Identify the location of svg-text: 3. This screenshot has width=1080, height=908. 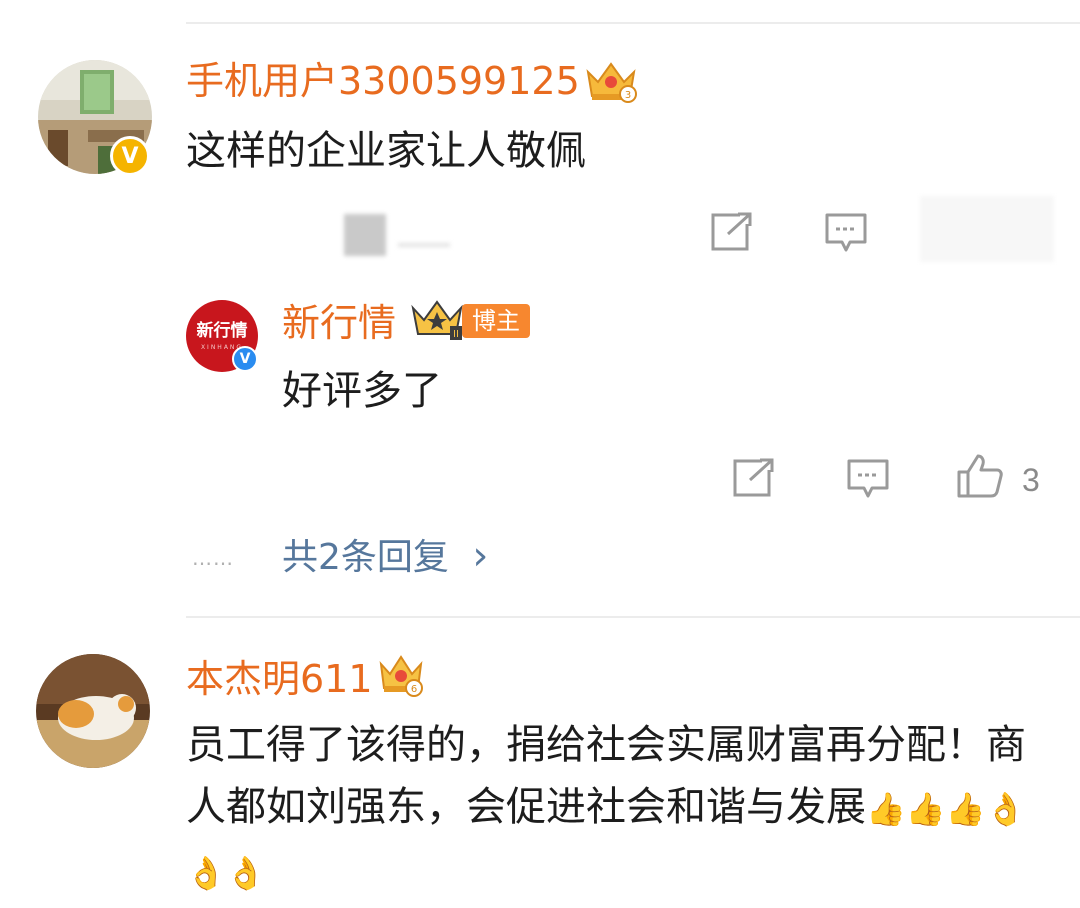
(628, 95).